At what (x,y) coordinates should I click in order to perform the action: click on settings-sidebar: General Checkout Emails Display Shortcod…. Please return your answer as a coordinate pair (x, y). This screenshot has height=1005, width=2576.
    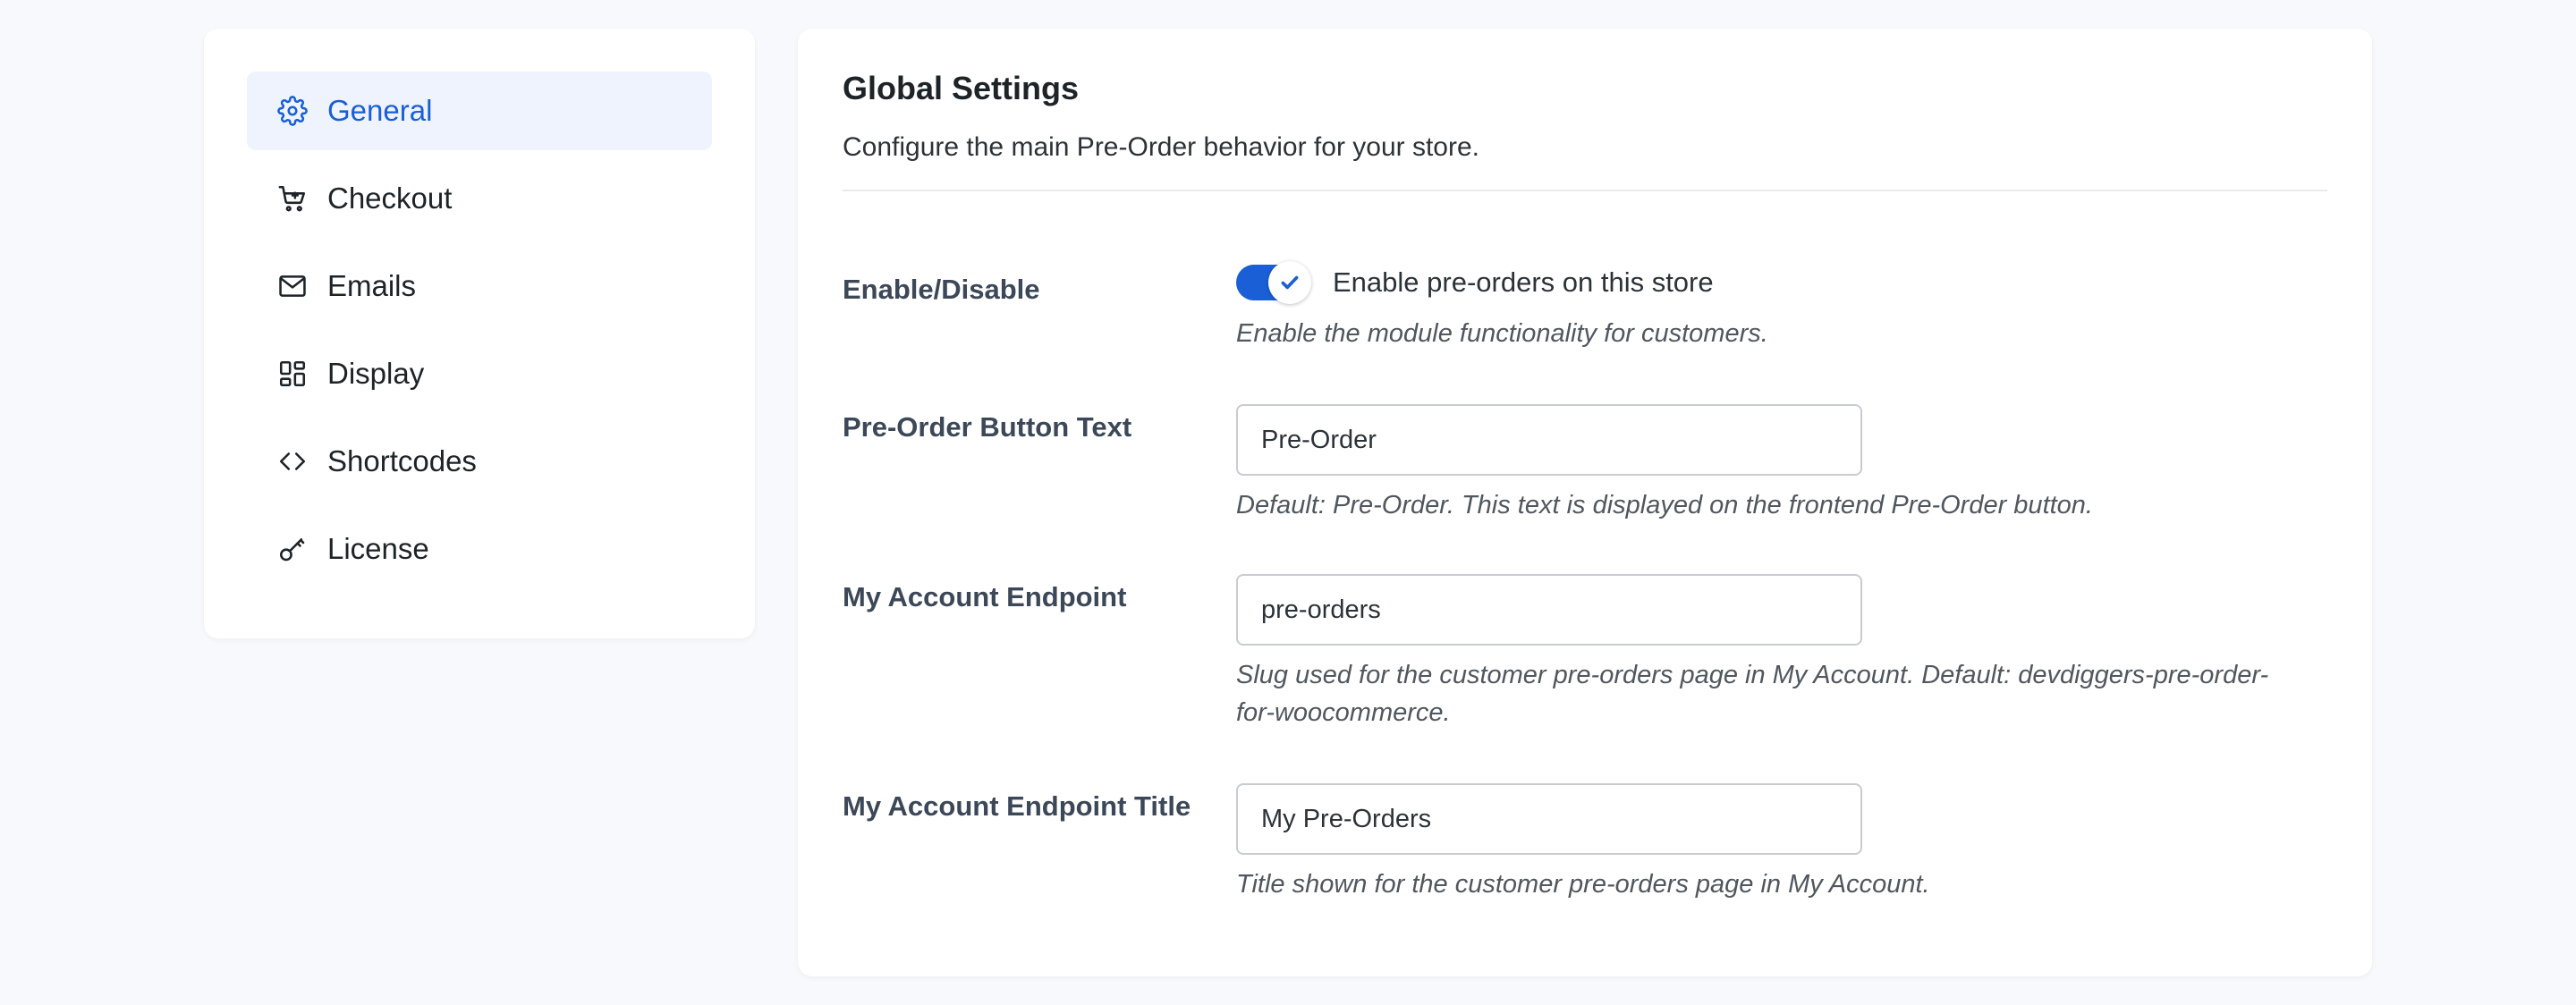
    Looking at the image, I should click on (479, 333).